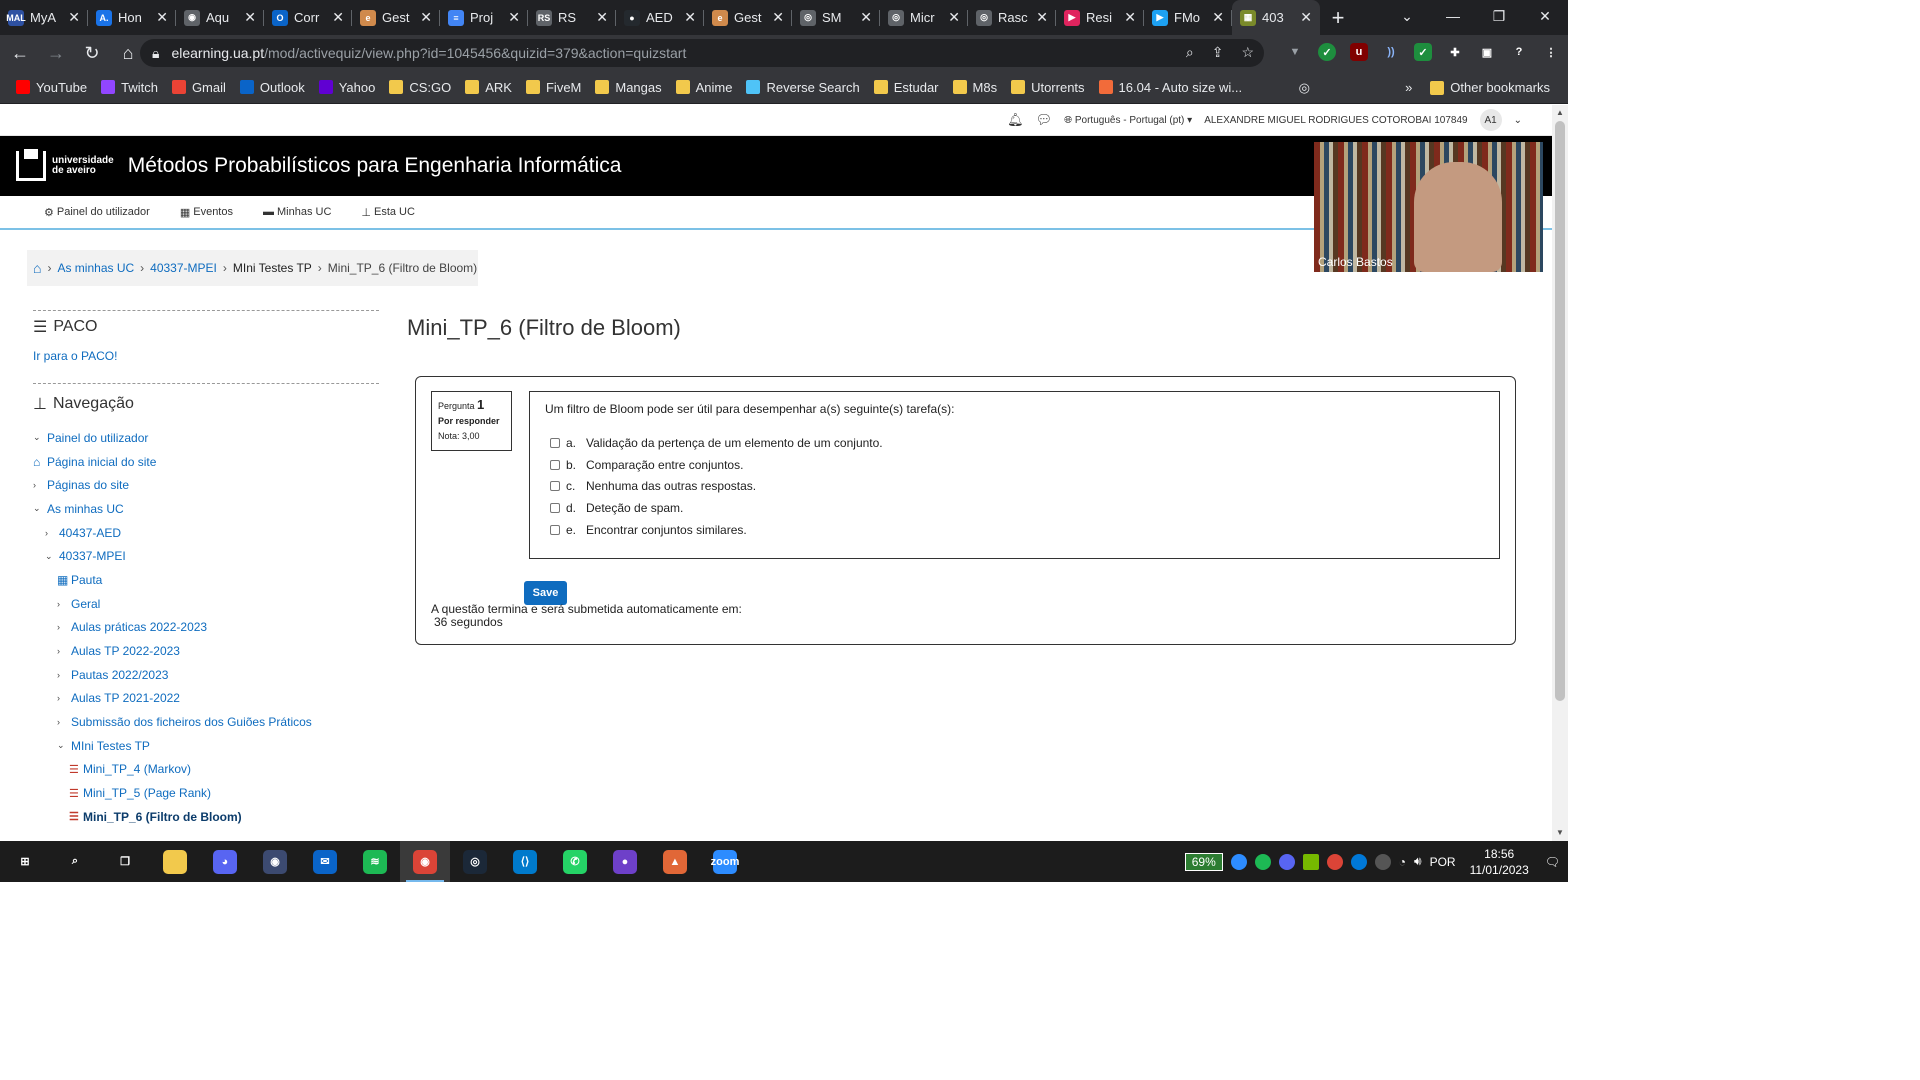 The width and height of the screenshot is (1920, 1080). What do you see at coordinates (206, 356) in the screenshot?
I see `paco-link: Ir para o PACO!` at bounding box center [206, 356].